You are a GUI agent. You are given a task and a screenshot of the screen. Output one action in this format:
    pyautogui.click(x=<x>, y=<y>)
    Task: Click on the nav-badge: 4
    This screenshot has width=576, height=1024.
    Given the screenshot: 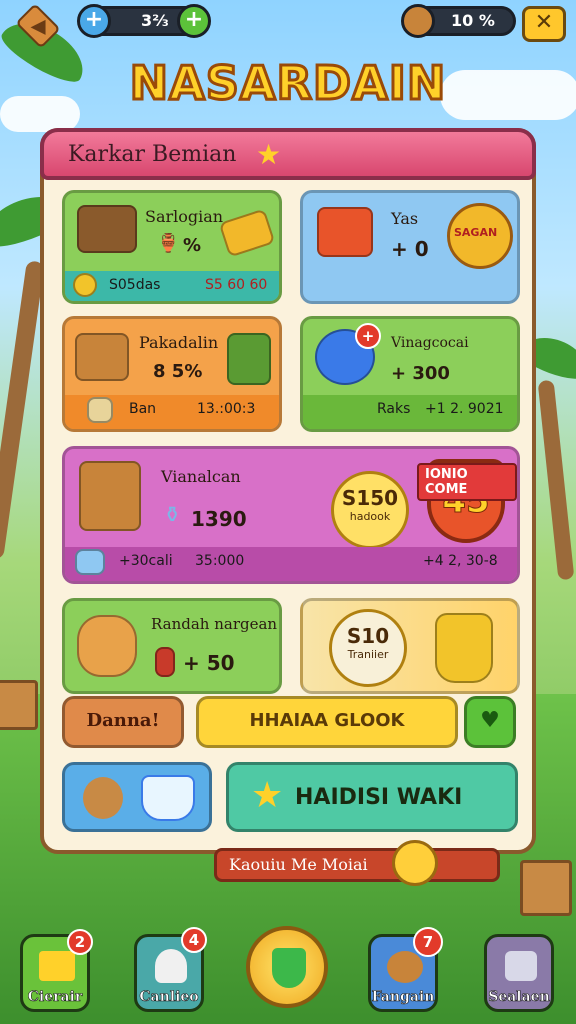 What is the action you would take?
    pyautogui.click(x=194, y=940)
    